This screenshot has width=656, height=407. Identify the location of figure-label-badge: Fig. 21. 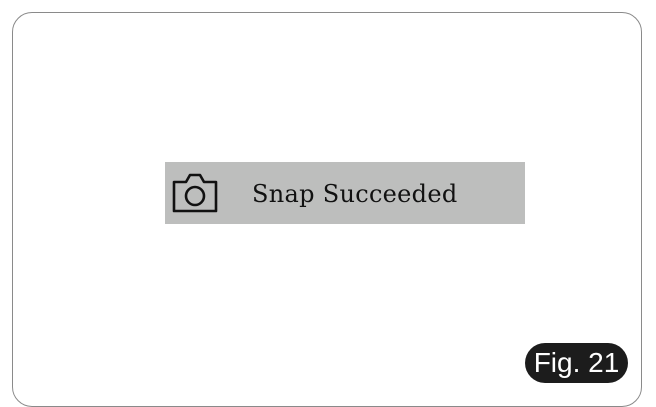
(576, 363).